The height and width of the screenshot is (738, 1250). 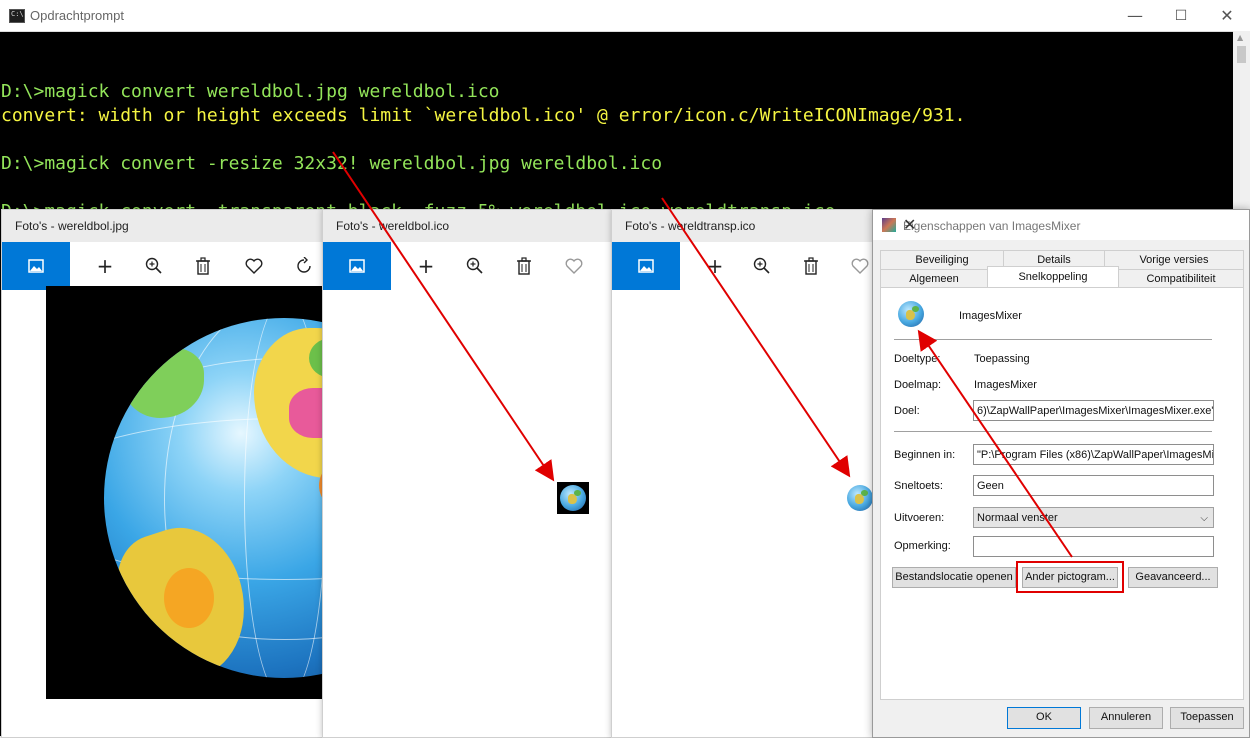 I want to click on arrow-to-transp-ico, so click(x=756, y=337).